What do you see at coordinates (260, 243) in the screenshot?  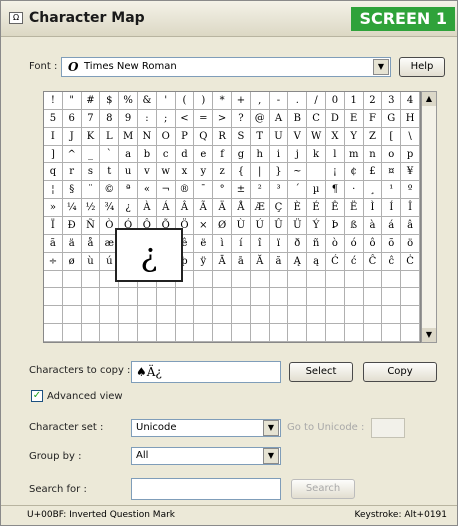 I see `character-cell: î` at bounding box center [260, 243].